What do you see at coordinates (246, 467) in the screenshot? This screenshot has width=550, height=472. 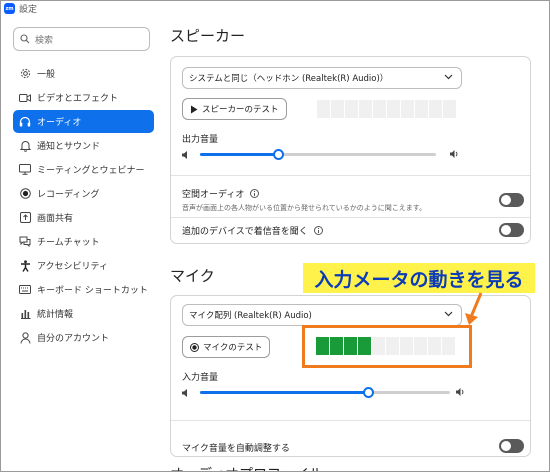 I see `audio-profile-section-title: オーディオプロファイル` at bounding box center [246, 467].